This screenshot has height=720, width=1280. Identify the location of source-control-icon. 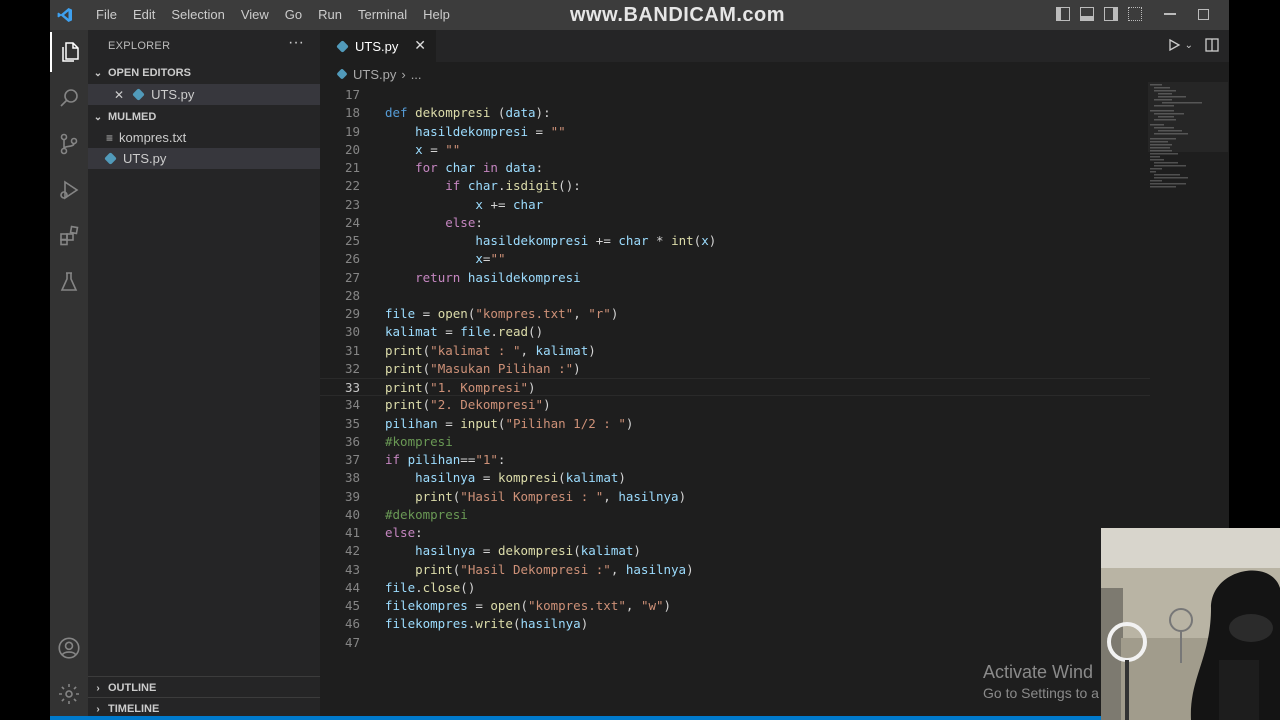
(69, 144).